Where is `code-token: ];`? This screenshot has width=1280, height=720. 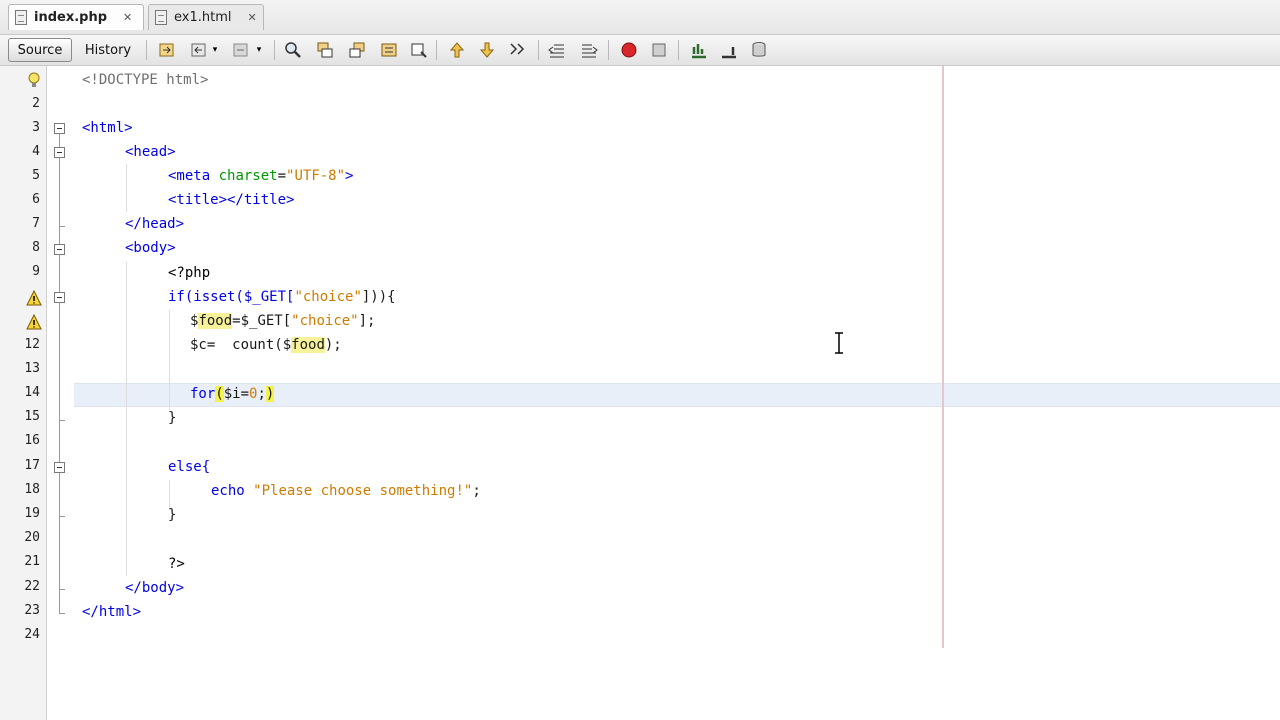 code-token: ]; is located at coordinates (367, 321).